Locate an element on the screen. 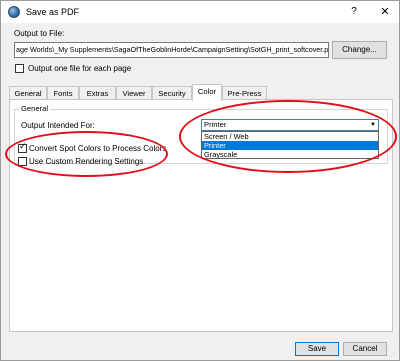 The height and width of the screenshot is (361, 400). option-printer: Printer is located at coordinates (290, 145).